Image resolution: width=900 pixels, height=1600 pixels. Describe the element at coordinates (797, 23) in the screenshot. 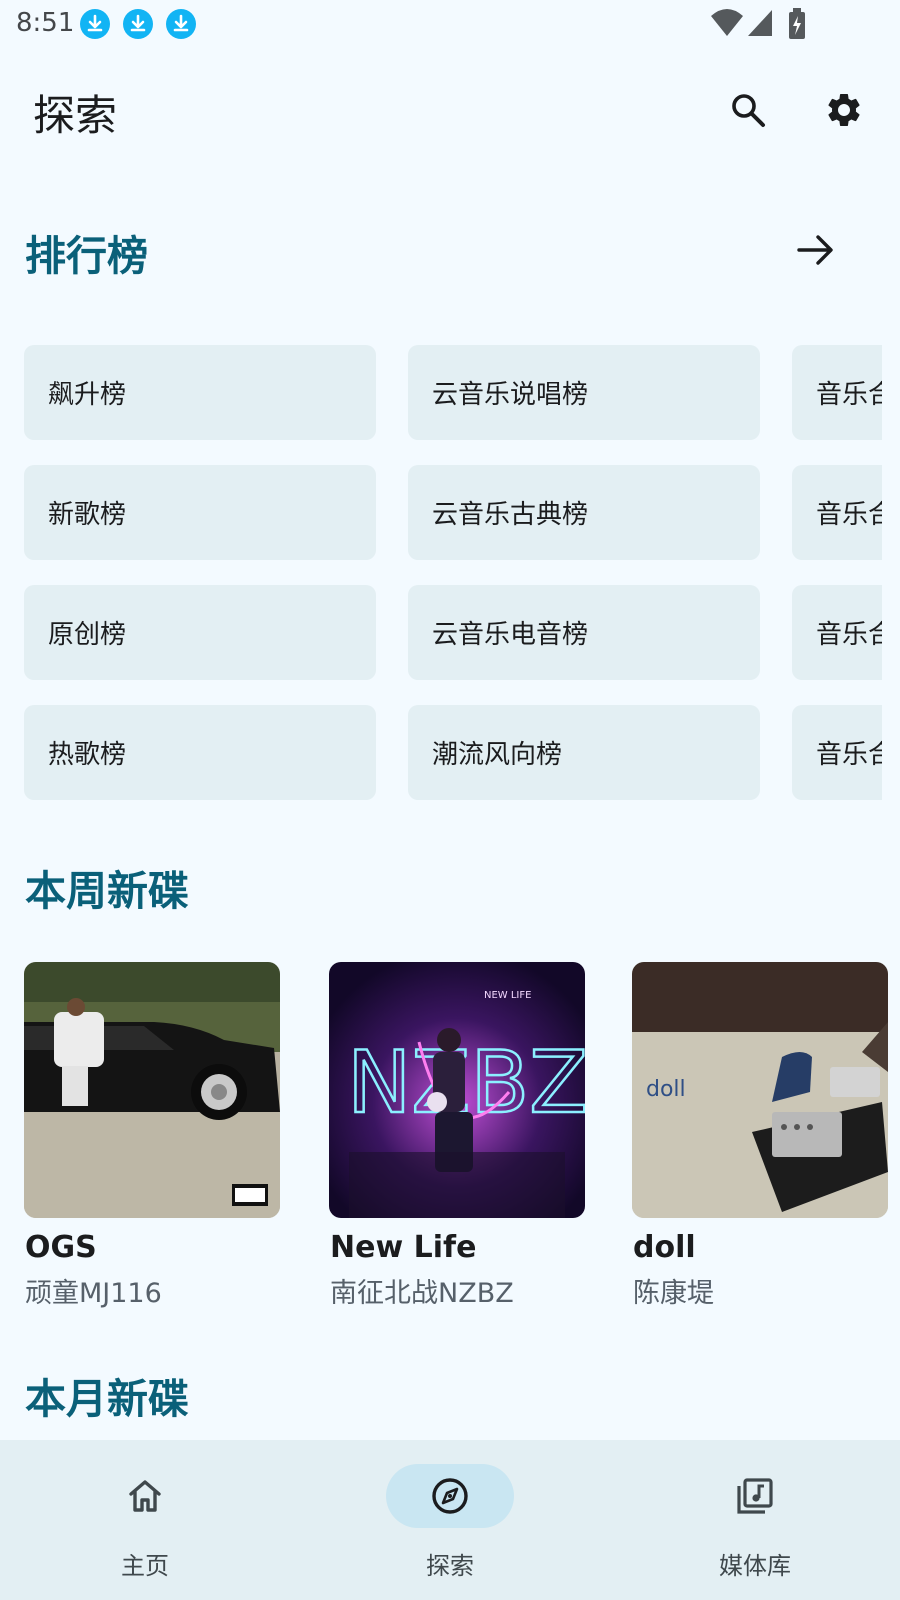

I see `battery-charging-icon` at that location.